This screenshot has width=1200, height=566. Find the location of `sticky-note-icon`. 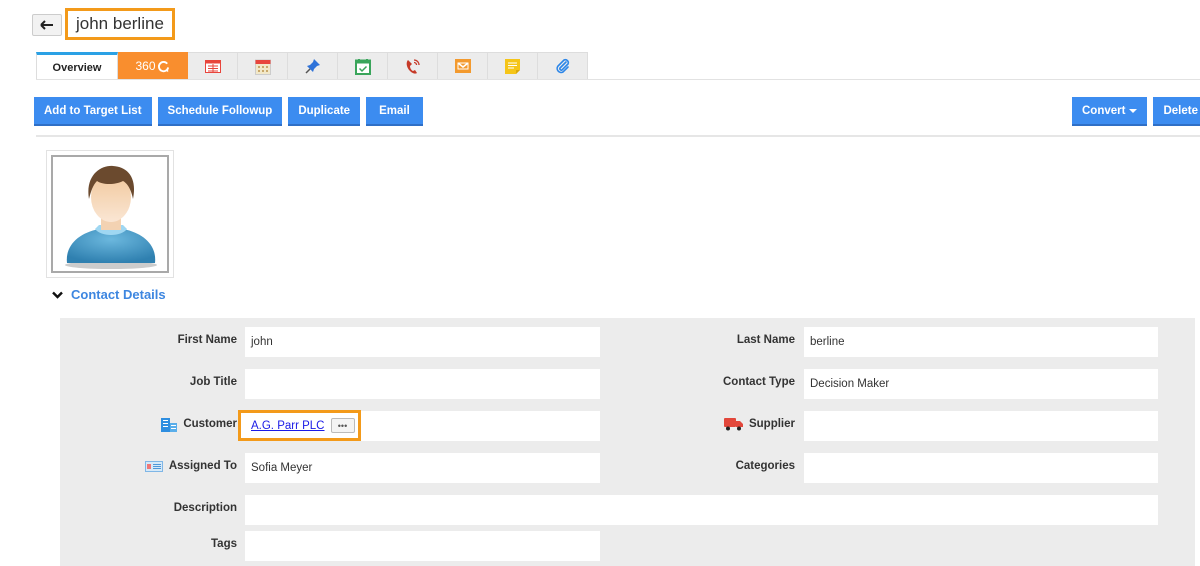

sticky-note-icon is located at coordinates (512, 66).